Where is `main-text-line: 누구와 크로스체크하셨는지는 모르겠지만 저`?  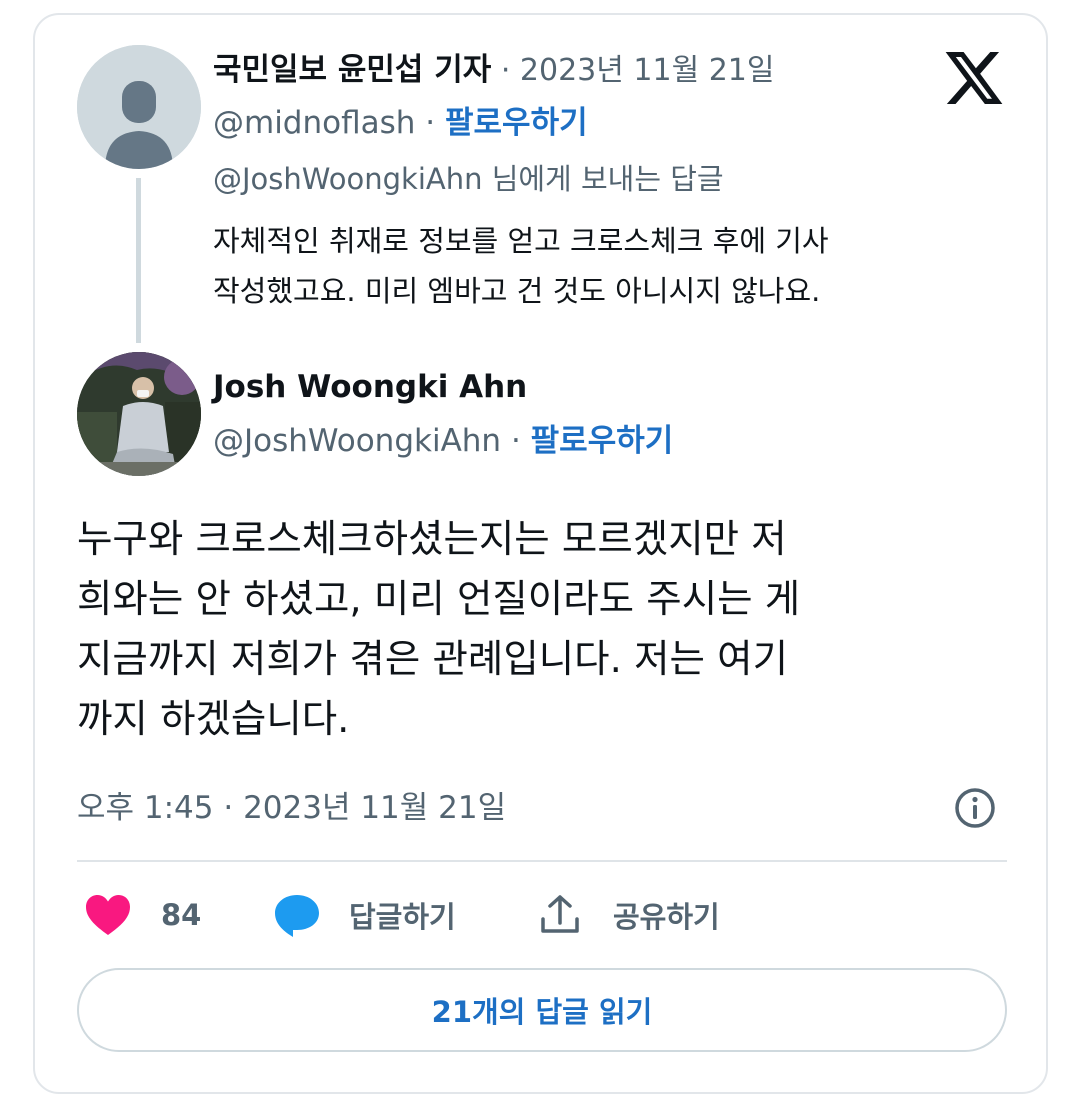
main-text-line: 누구와 크로스체크하셨는지는 모르겠지만 저 is located at coordinates (432, 539).